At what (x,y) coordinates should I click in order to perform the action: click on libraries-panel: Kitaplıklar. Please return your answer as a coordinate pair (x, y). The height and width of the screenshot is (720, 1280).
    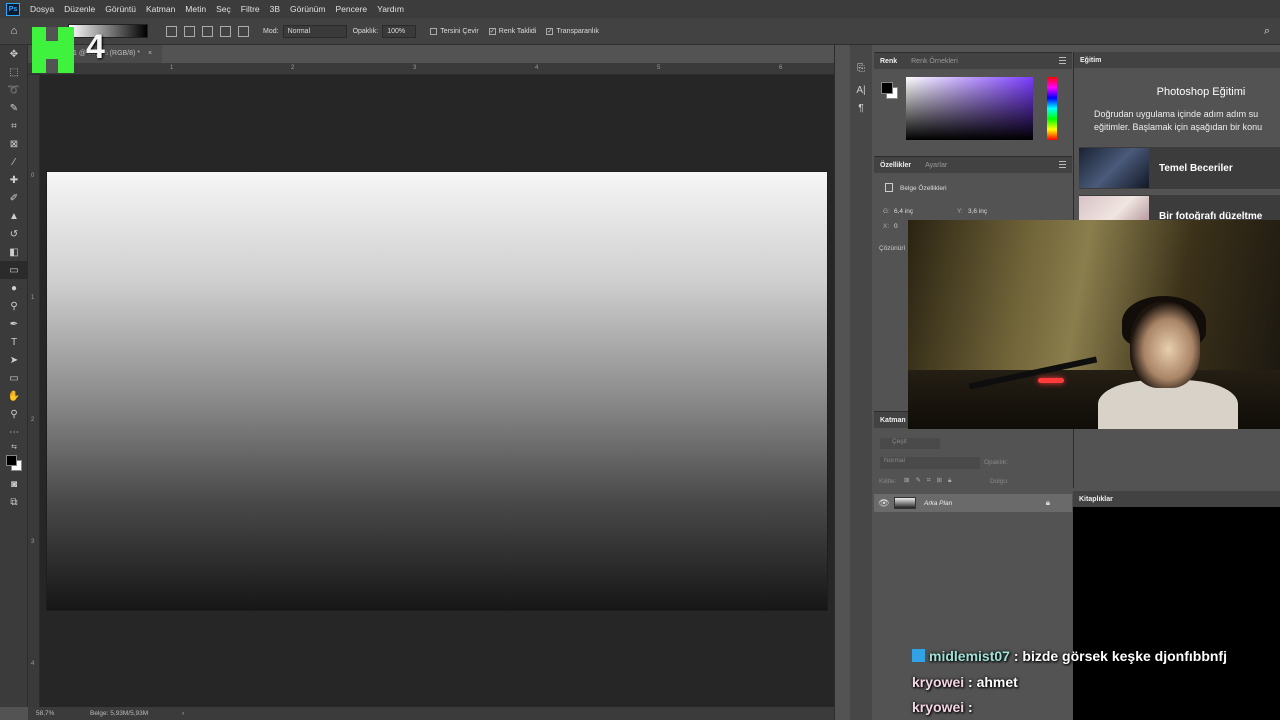
    Looking at the image, I should click on (1176, 605).